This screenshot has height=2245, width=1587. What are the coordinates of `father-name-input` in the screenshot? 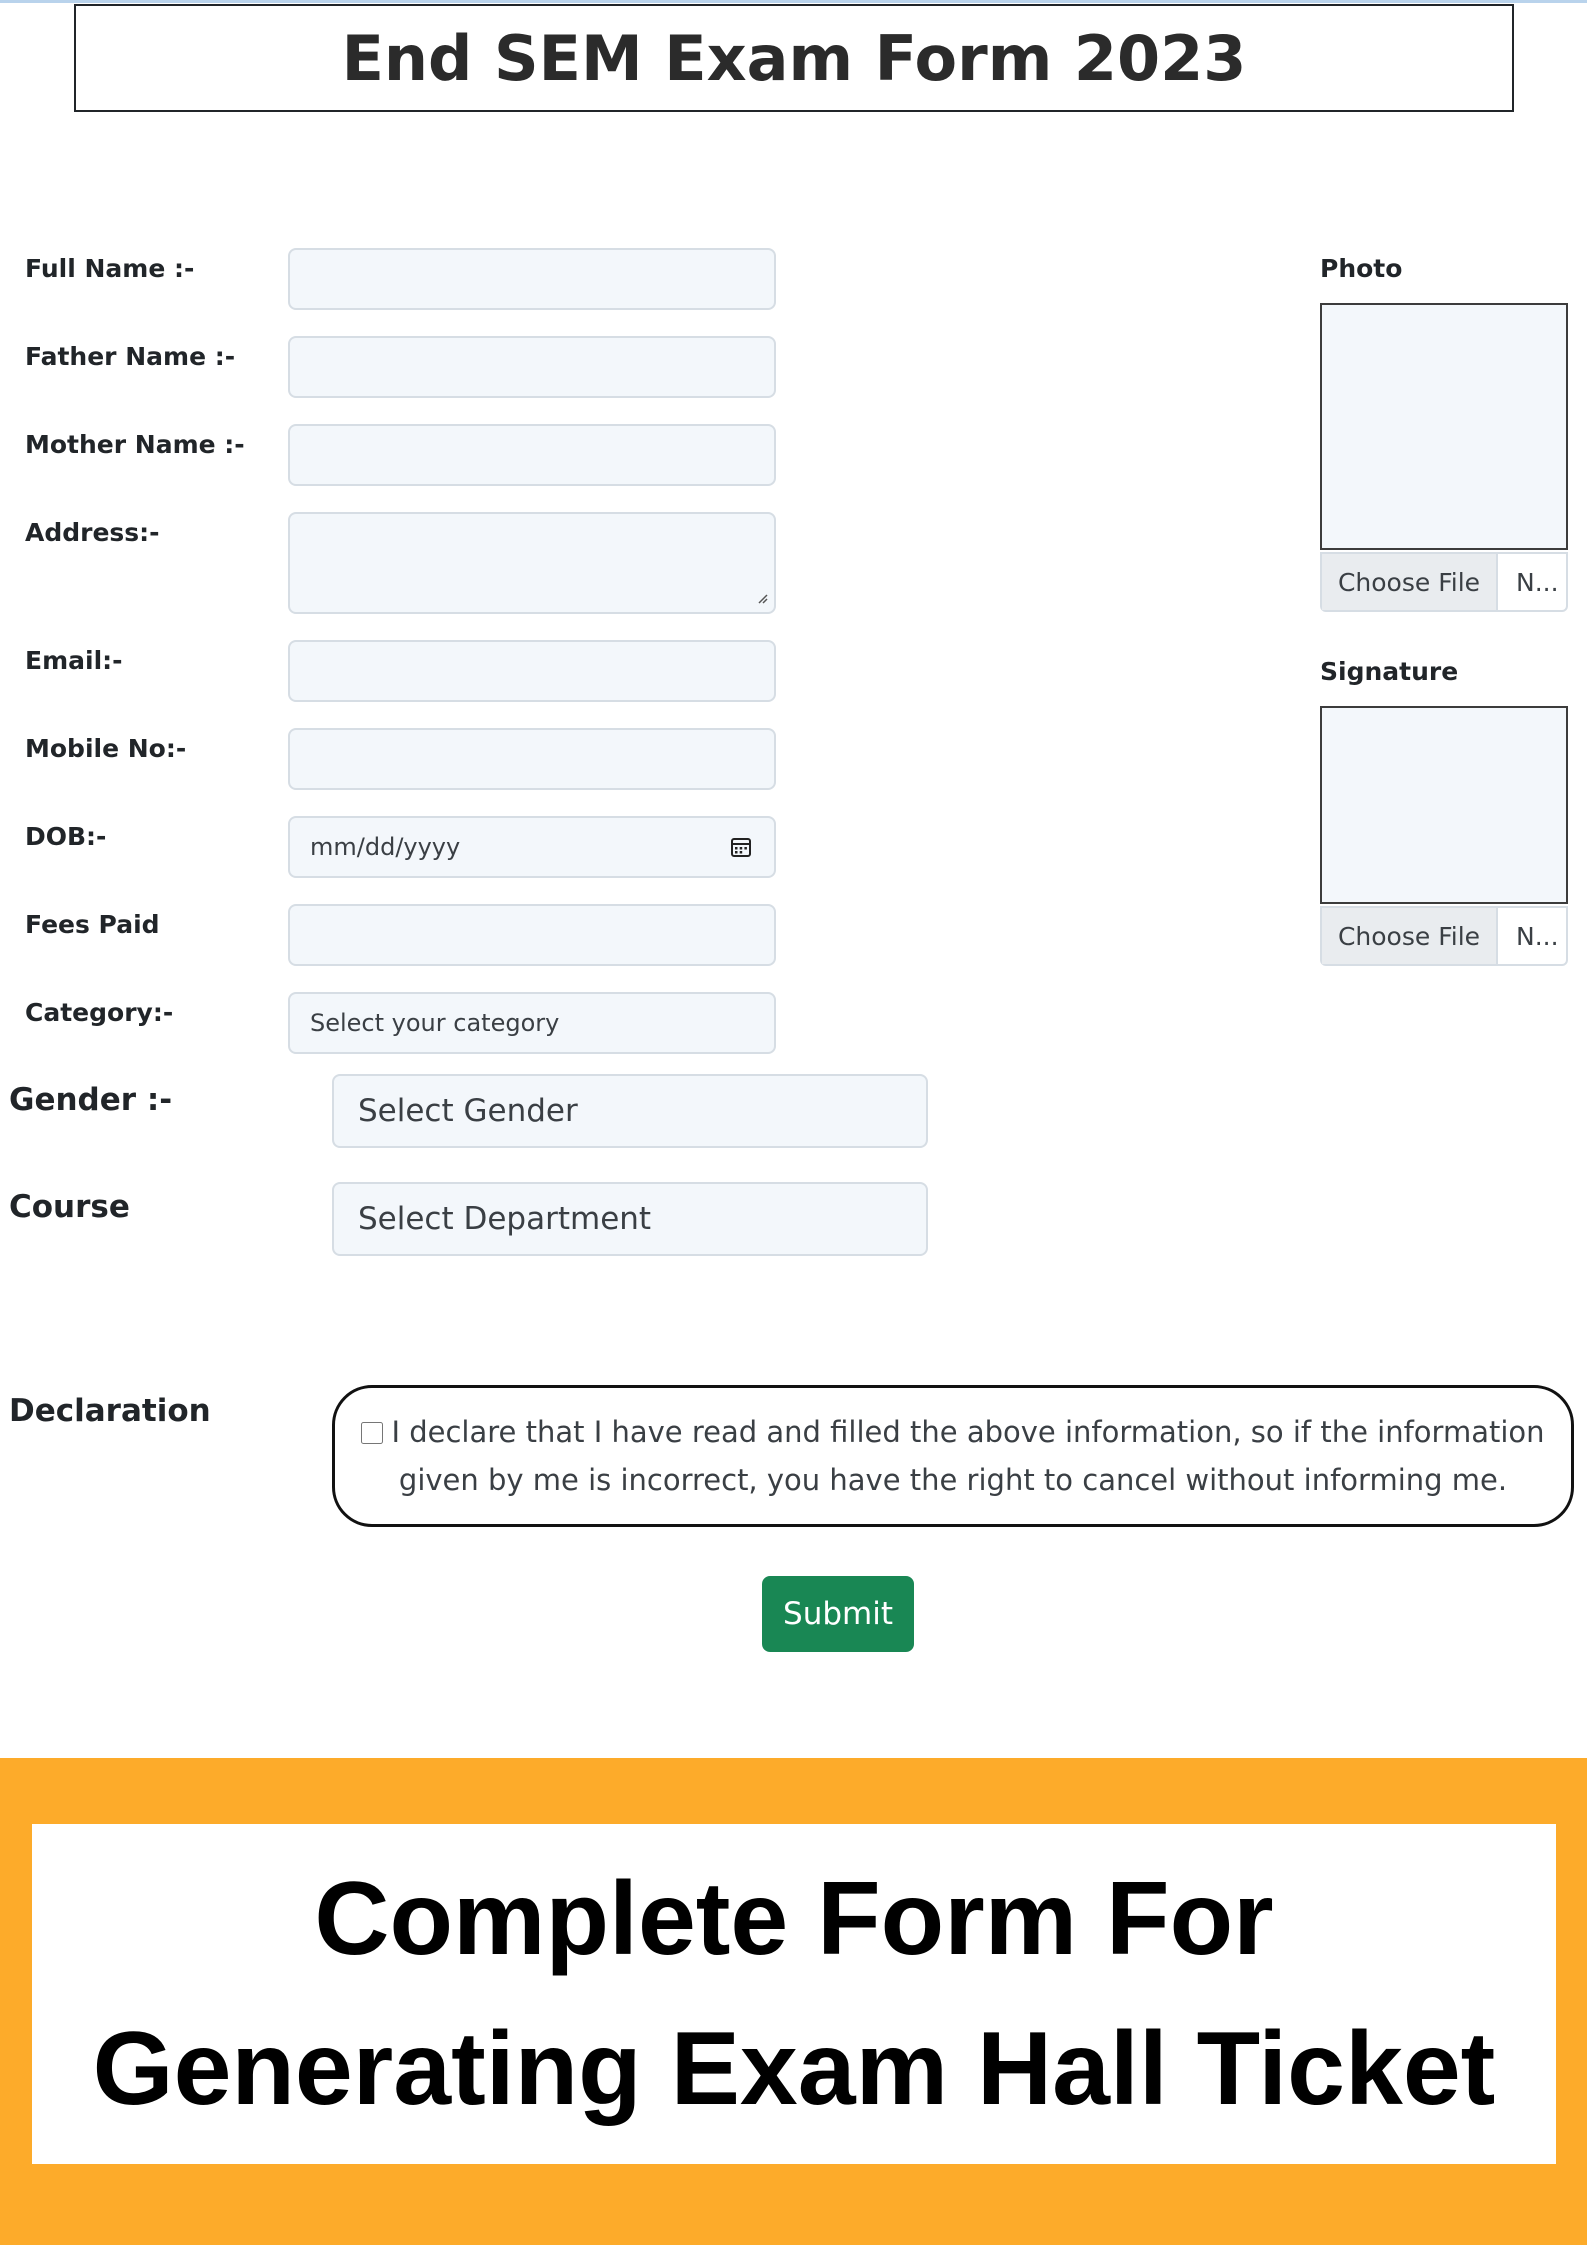 It's located at (532, 367).